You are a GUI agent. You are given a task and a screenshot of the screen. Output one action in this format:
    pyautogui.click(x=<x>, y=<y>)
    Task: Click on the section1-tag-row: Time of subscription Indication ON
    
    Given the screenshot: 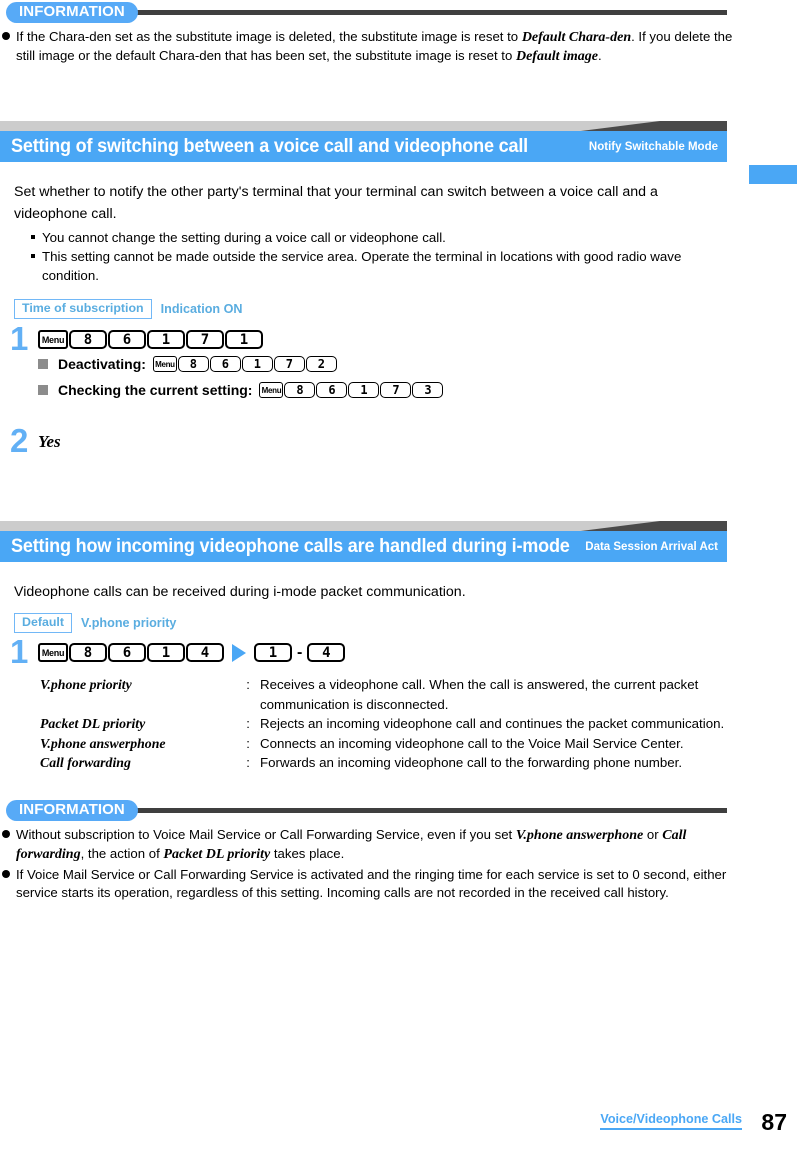 What is the action you would take?
    pyautogui.click(x=128, y=309)
    